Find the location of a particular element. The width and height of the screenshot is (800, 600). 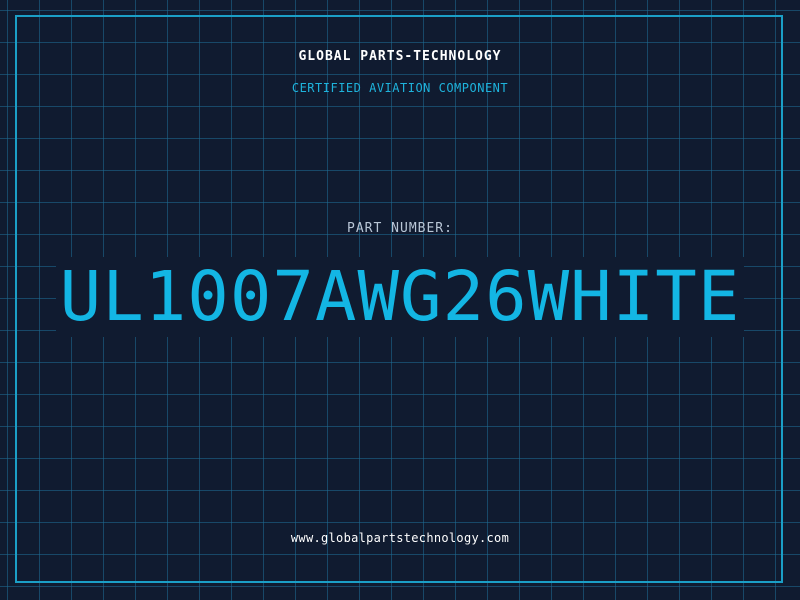

tagline: CERTIFIED AVIATION COMPONENT is located at coordinates (400, 88).